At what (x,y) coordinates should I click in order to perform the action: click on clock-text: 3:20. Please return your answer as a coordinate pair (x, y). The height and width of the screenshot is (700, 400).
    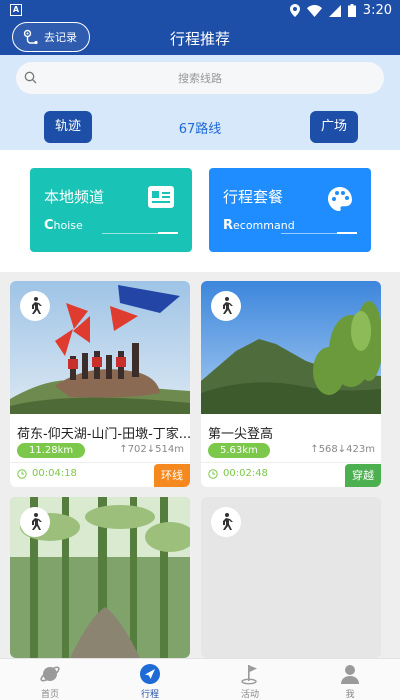
    Looking at the image, I should click on (377, 10).